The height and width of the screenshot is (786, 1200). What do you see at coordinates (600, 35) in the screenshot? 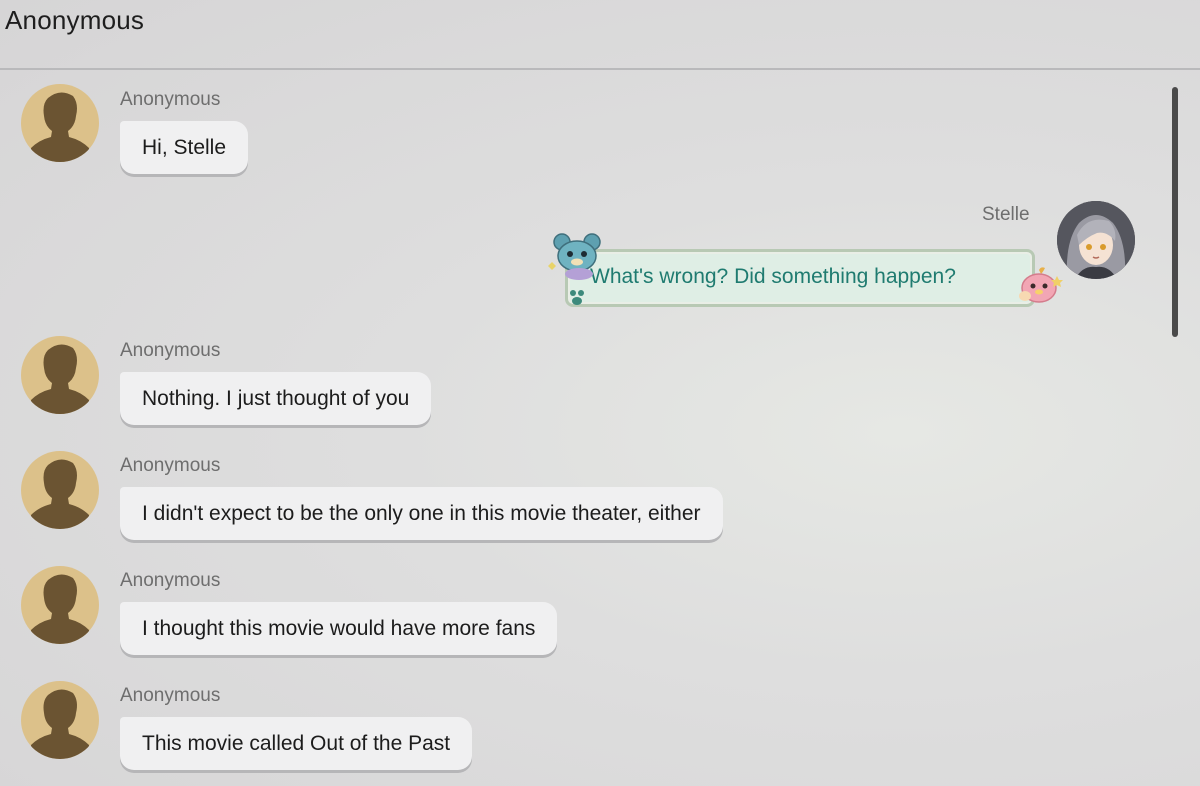
I see `chat-header: Anonymous` at bounding box center [600, 35].